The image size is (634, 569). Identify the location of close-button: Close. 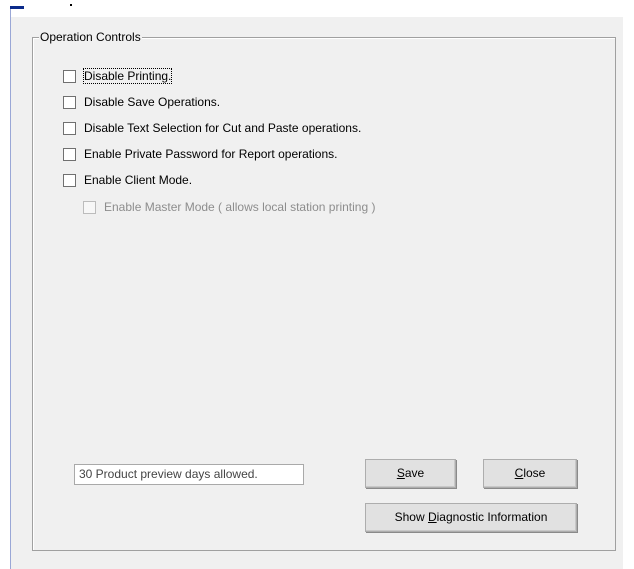
(530, 473).